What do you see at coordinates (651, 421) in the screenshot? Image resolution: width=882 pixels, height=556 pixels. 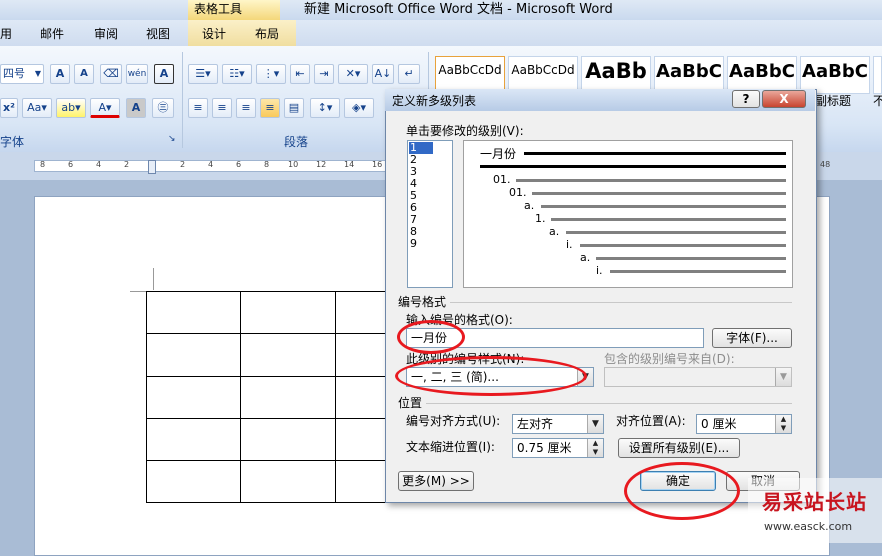 I see `align-at-label: 对齐位置(A):` at bounding box center [651, 421].